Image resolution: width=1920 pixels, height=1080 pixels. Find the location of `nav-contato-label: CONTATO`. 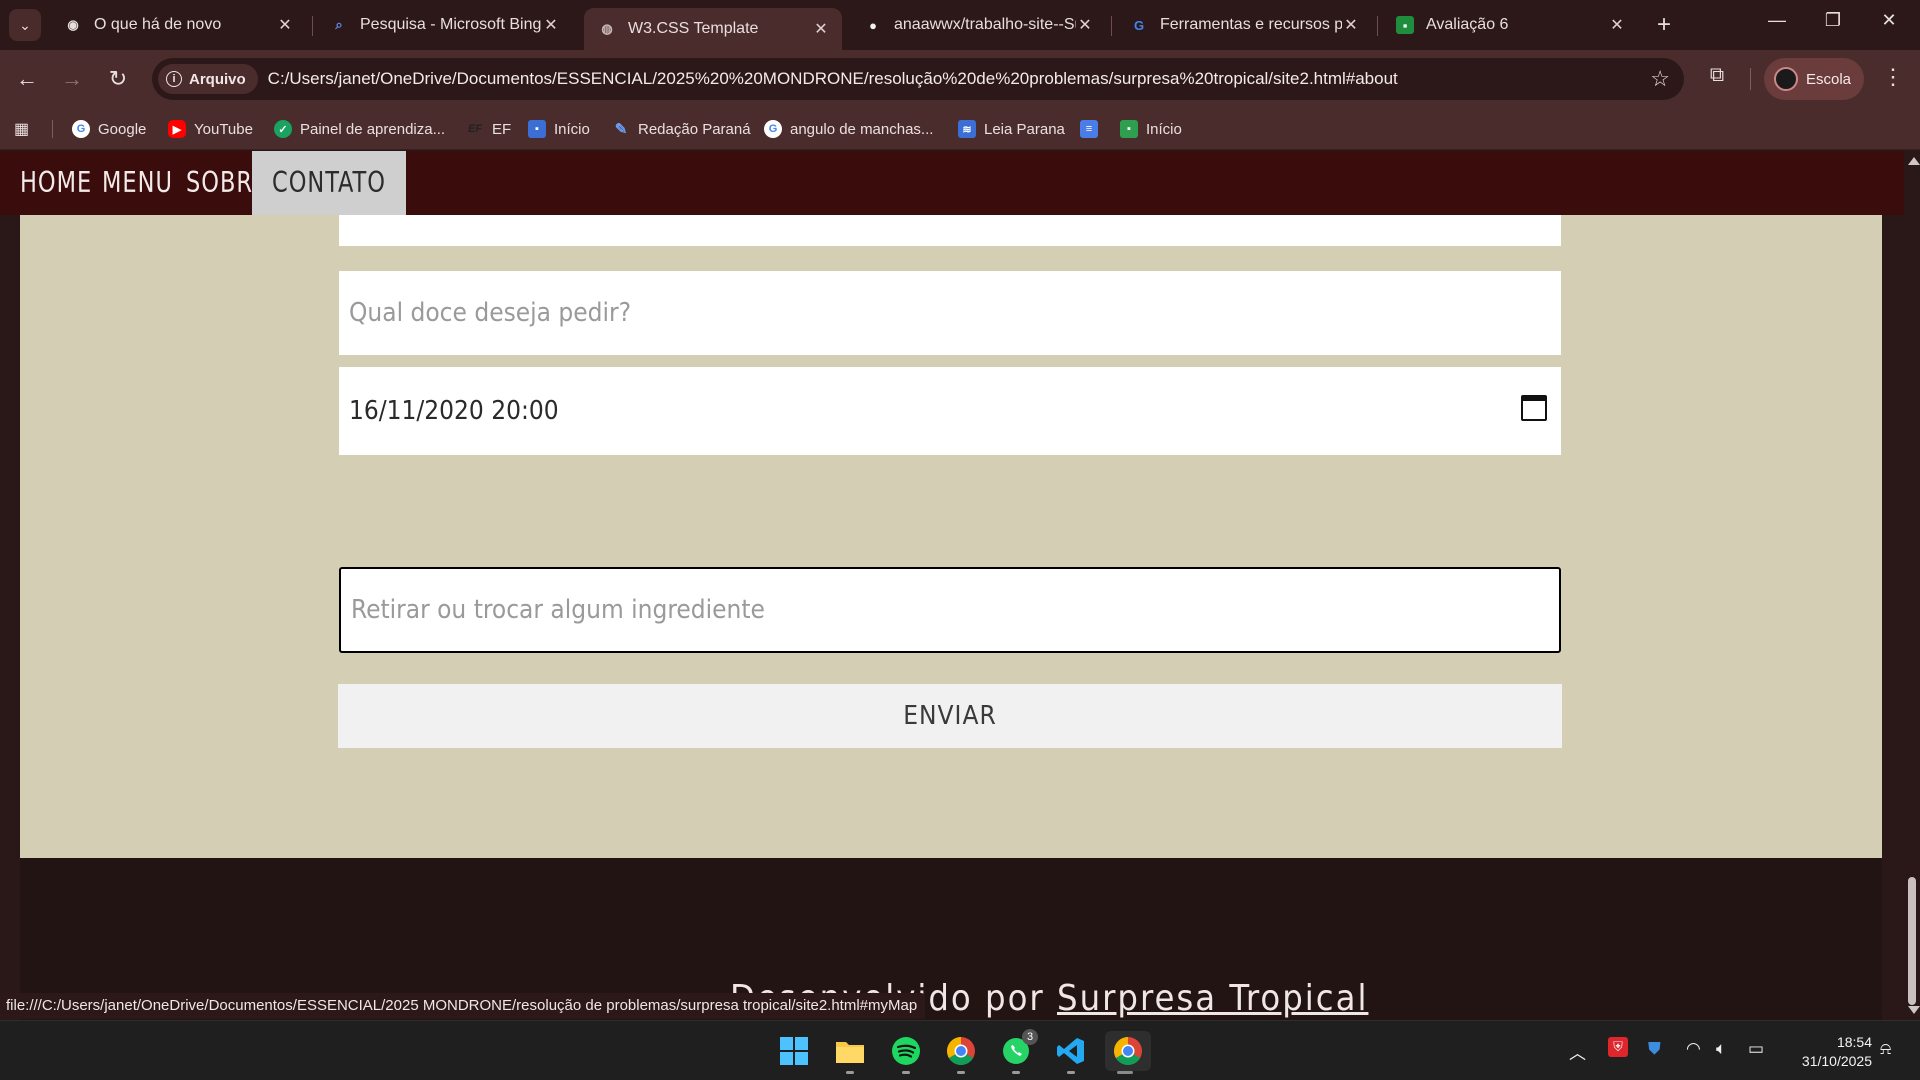

nav-contato-label: CONTATO is located at coordinates (329, 182).